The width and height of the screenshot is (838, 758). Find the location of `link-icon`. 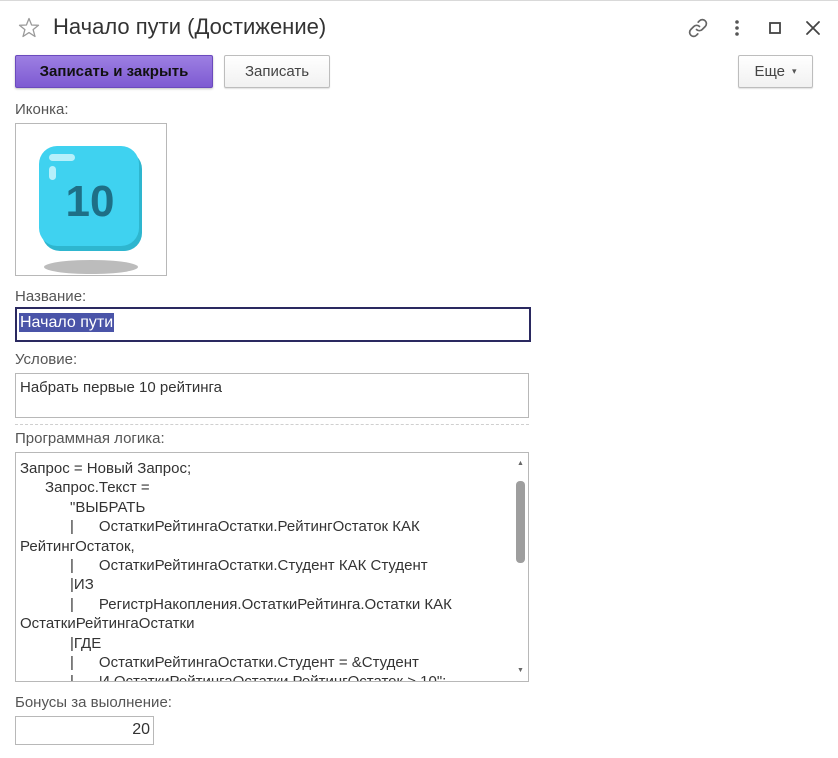

link-icon is located at coordinates (698, 28).